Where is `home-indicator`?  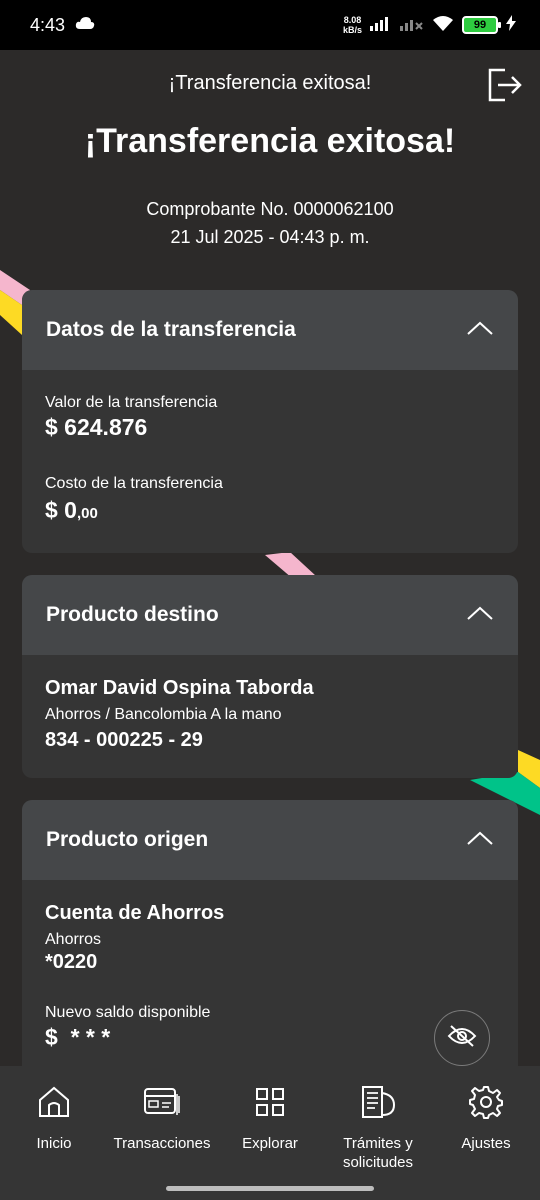
home-indicator is located at coordinates (270, 1188).